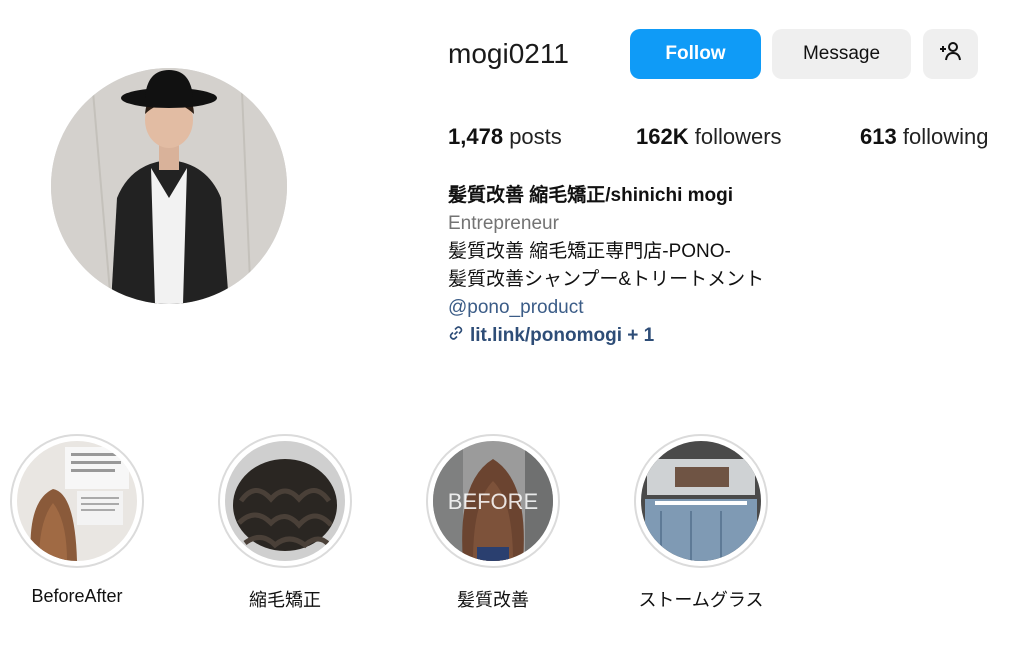 The height and width of the screenshot is (648, 1010). I want to click on bio-line-2: 髪質改善シャンプー&トリートメント, so click(606, 279).